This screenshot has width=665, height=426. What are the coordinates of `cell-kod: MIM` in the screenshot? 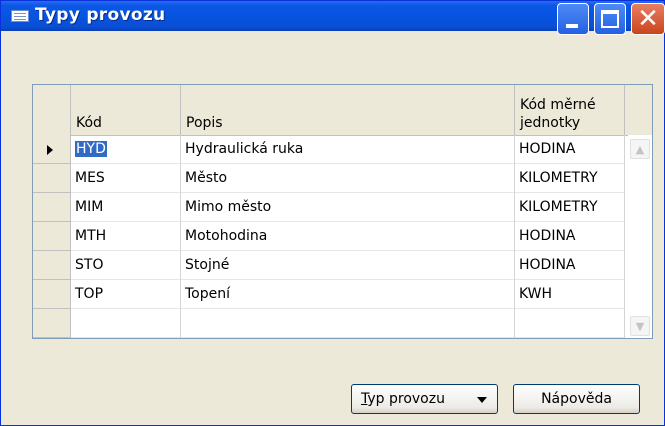 It's located at (126, 207).